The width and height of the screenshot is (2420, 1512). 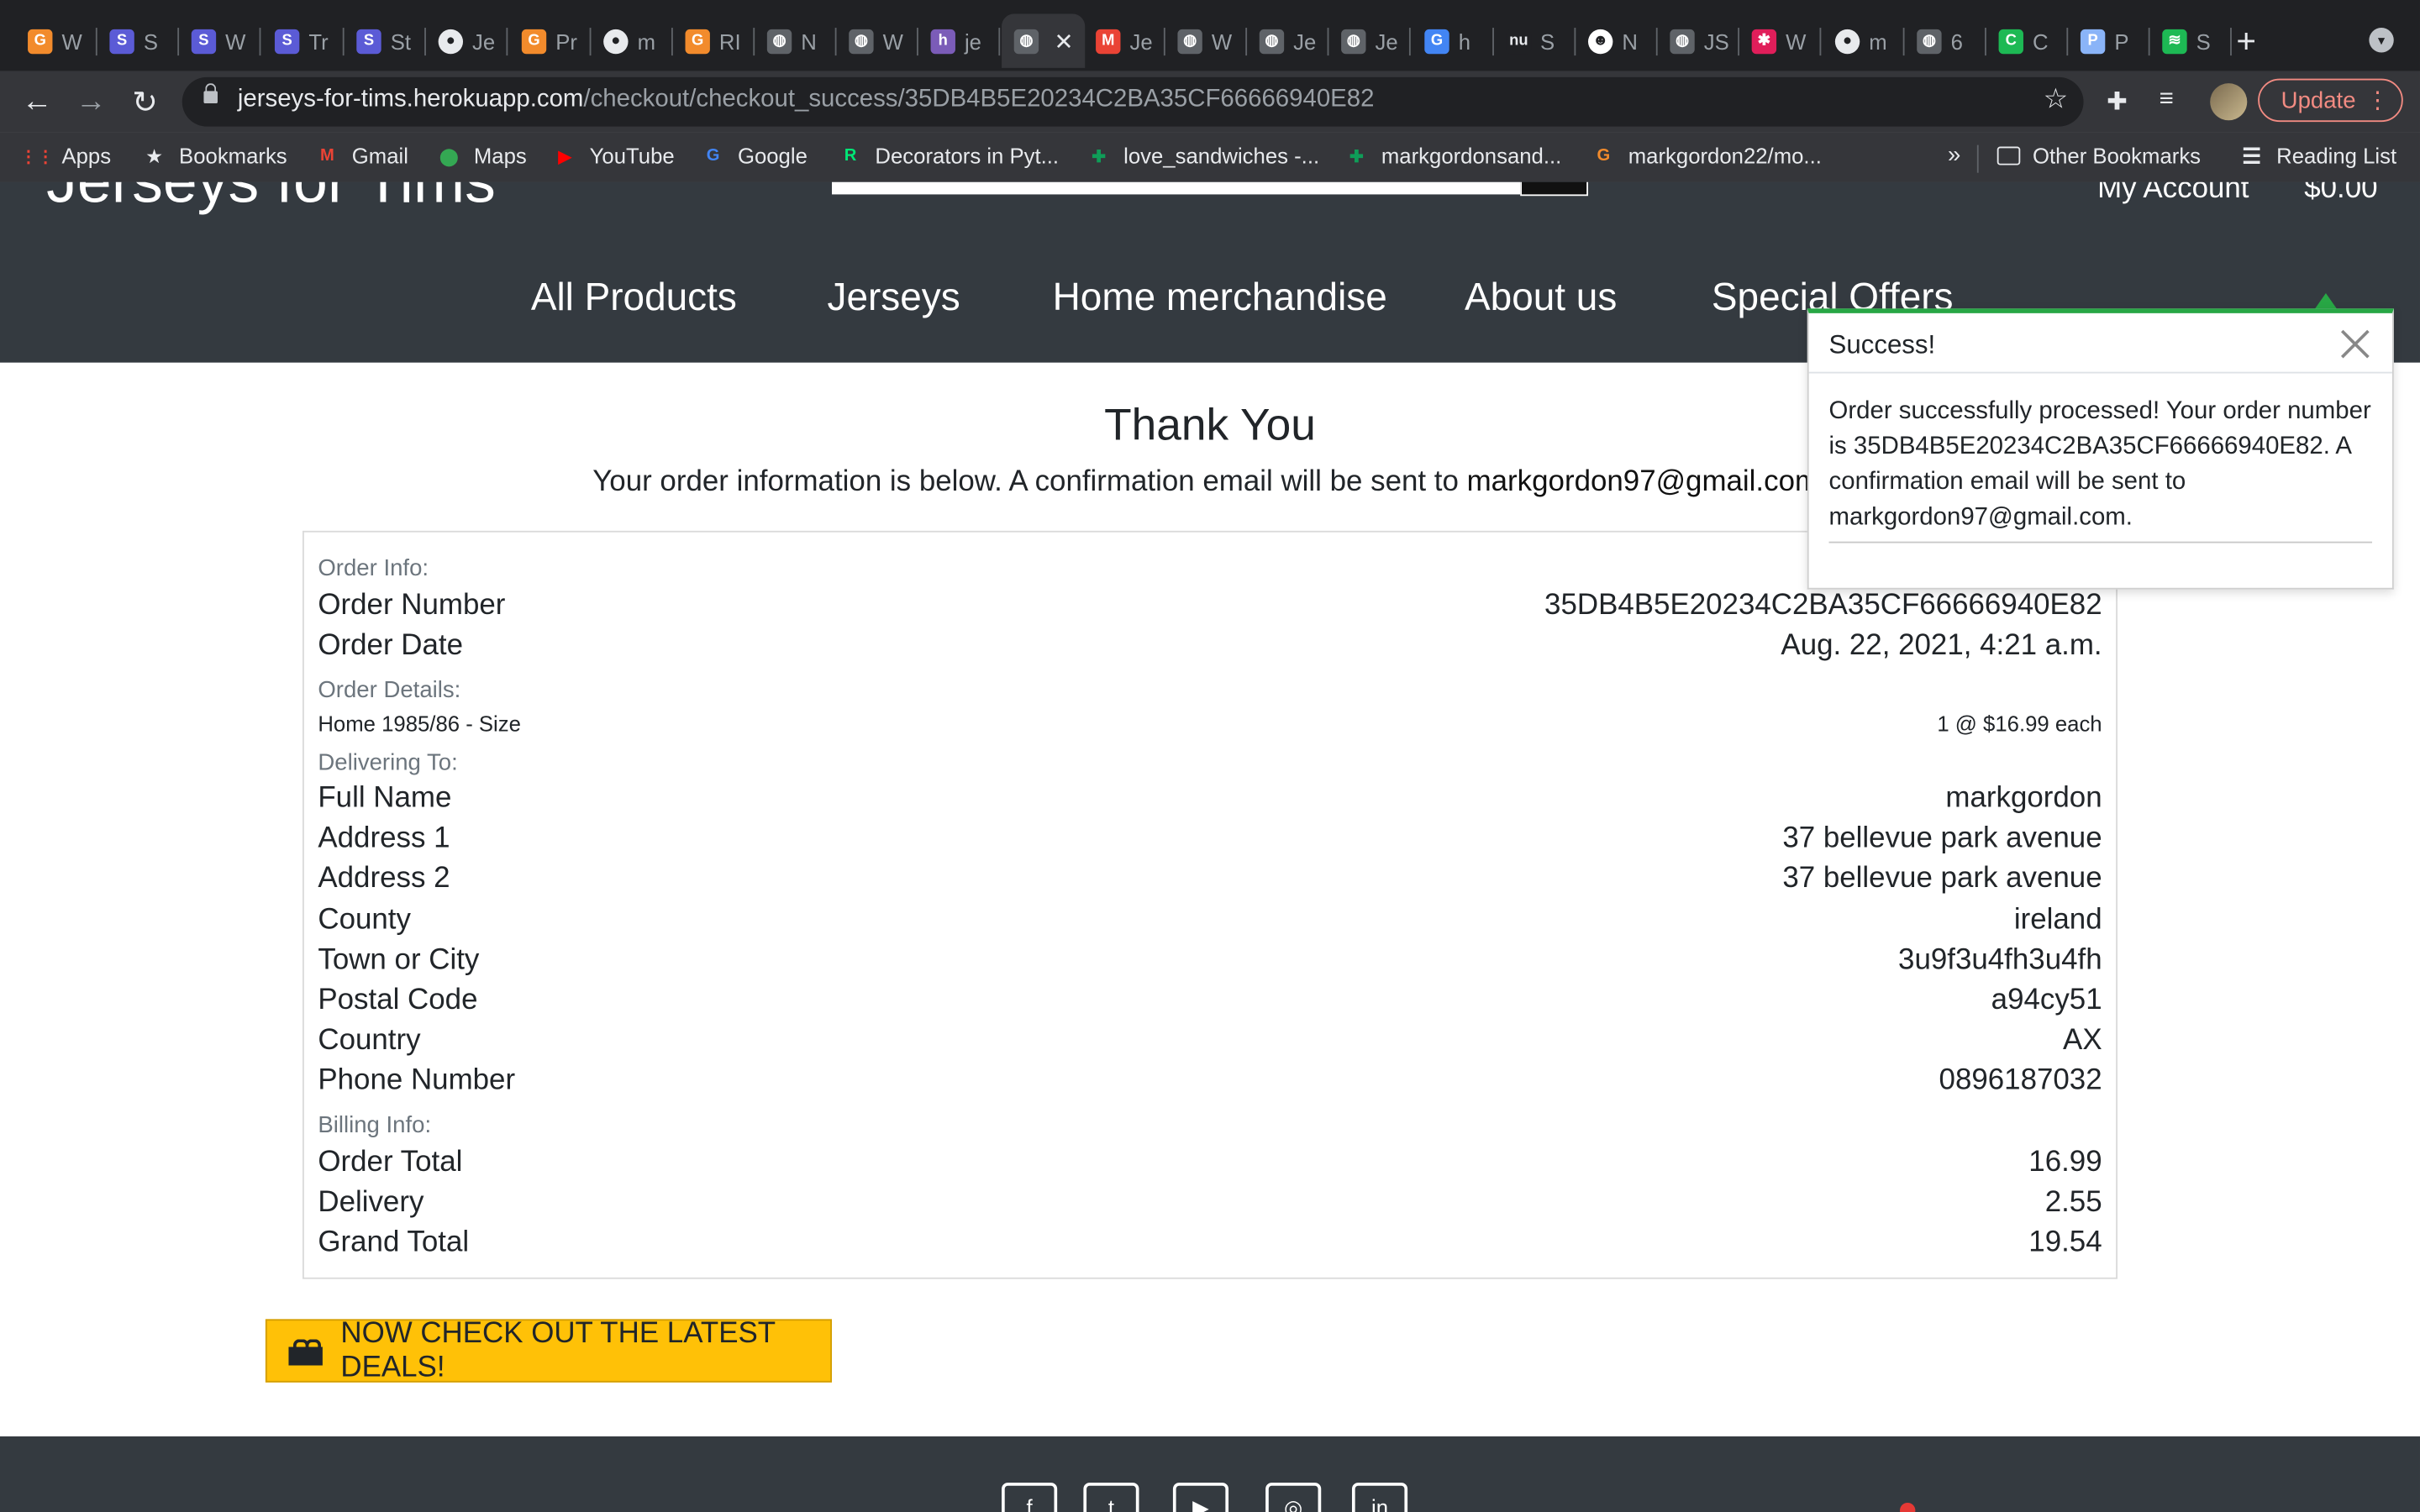 I want to click on tab-search-button: ▾, so click(x=2382, y=40).